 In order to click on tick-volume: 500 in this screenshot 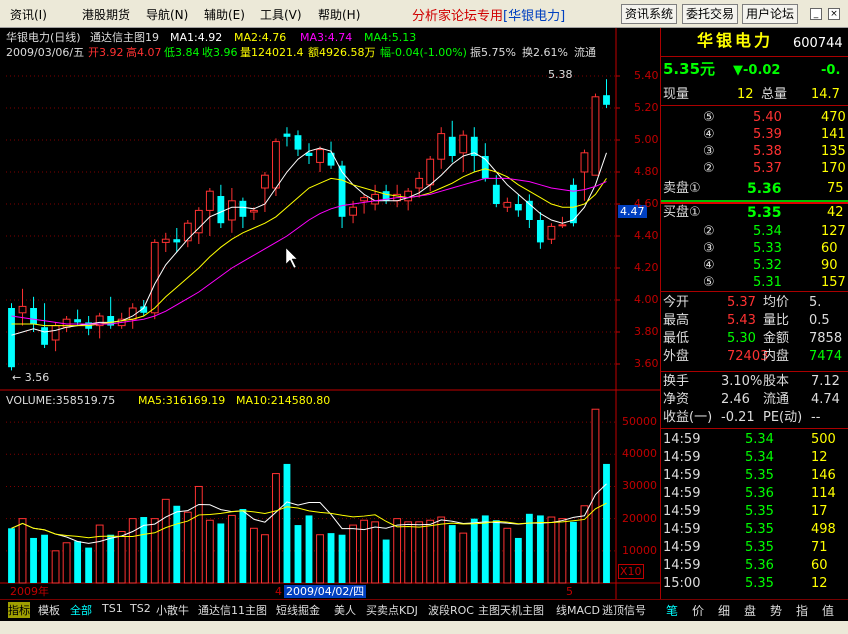, I will do `click(823, 439)`.